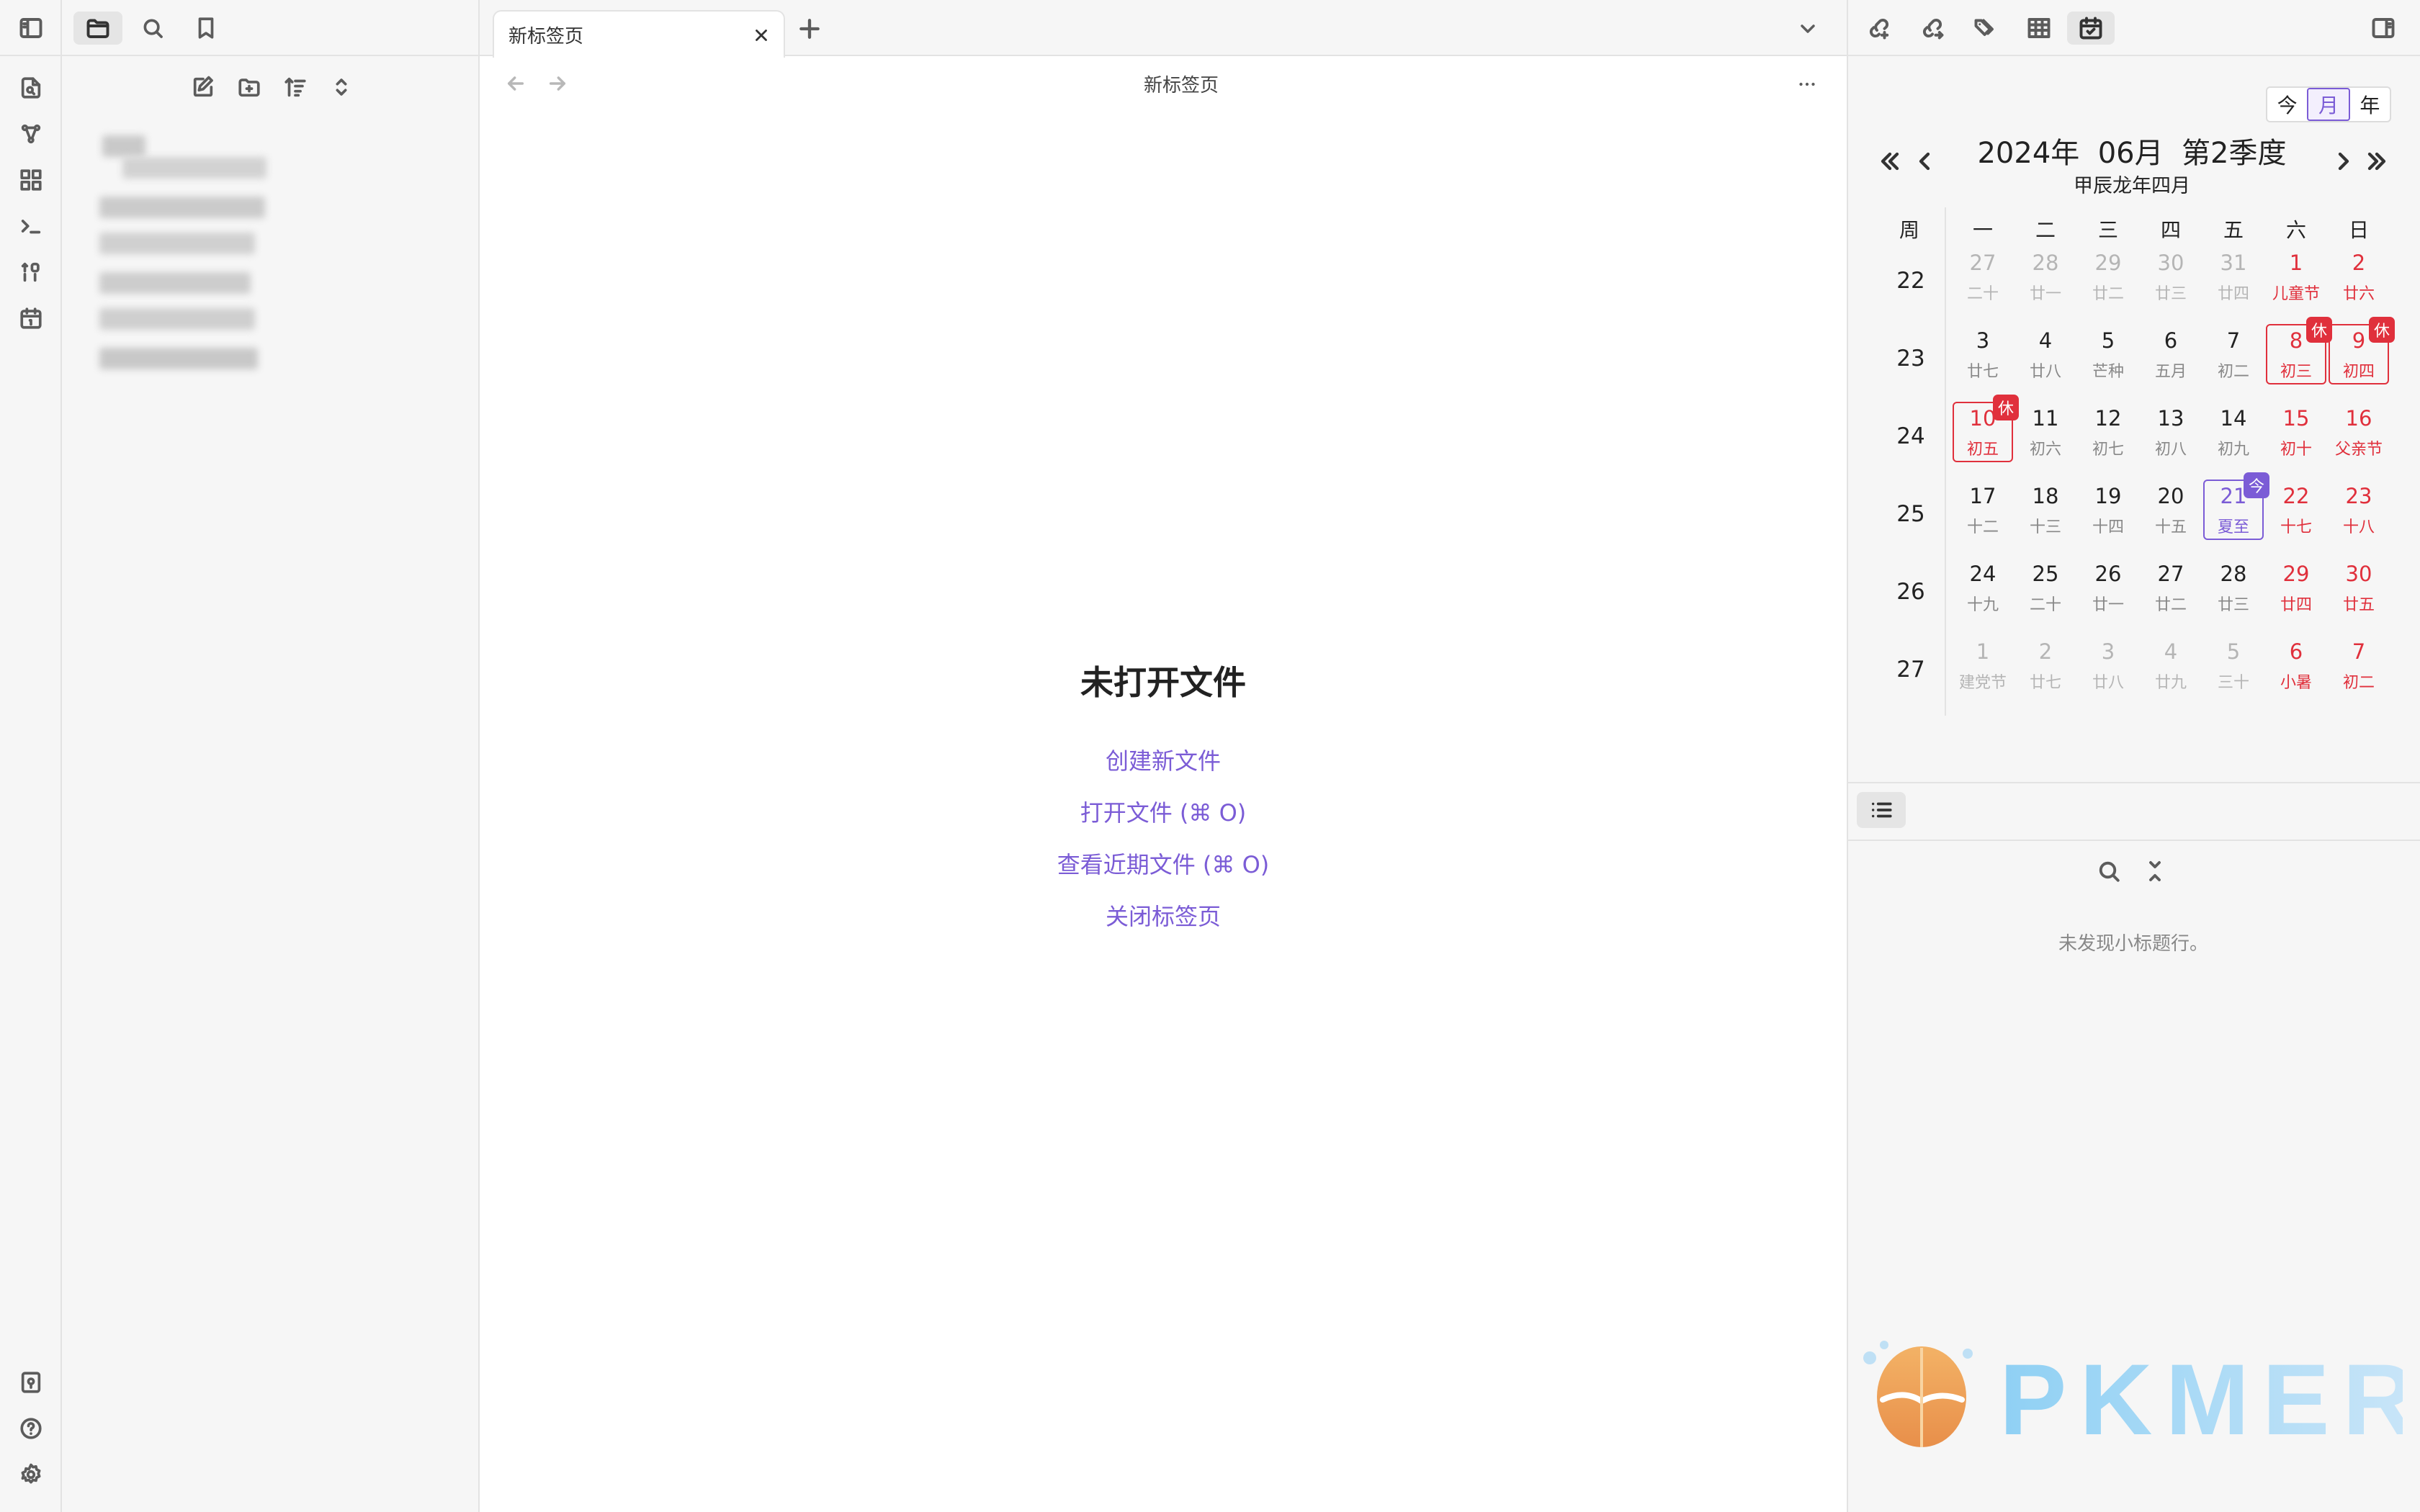  Describe the element at coordinates (2296, 587) in the screenshot. I see `calendar-day-cell: 29 廿四` at that location.